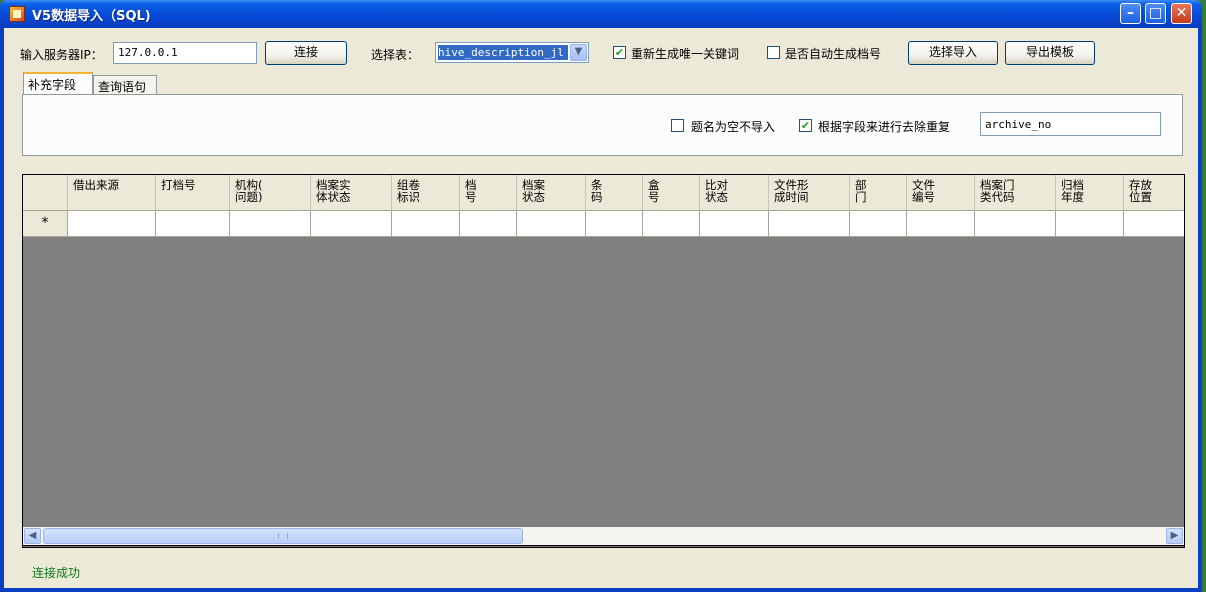 The height and width of the screenshot is (592, 1206). What do you see at coordinates (1070, 124) in the screenshot?
I see `dedupe-field-input: archive_no` at bounding box center [1070, 124].